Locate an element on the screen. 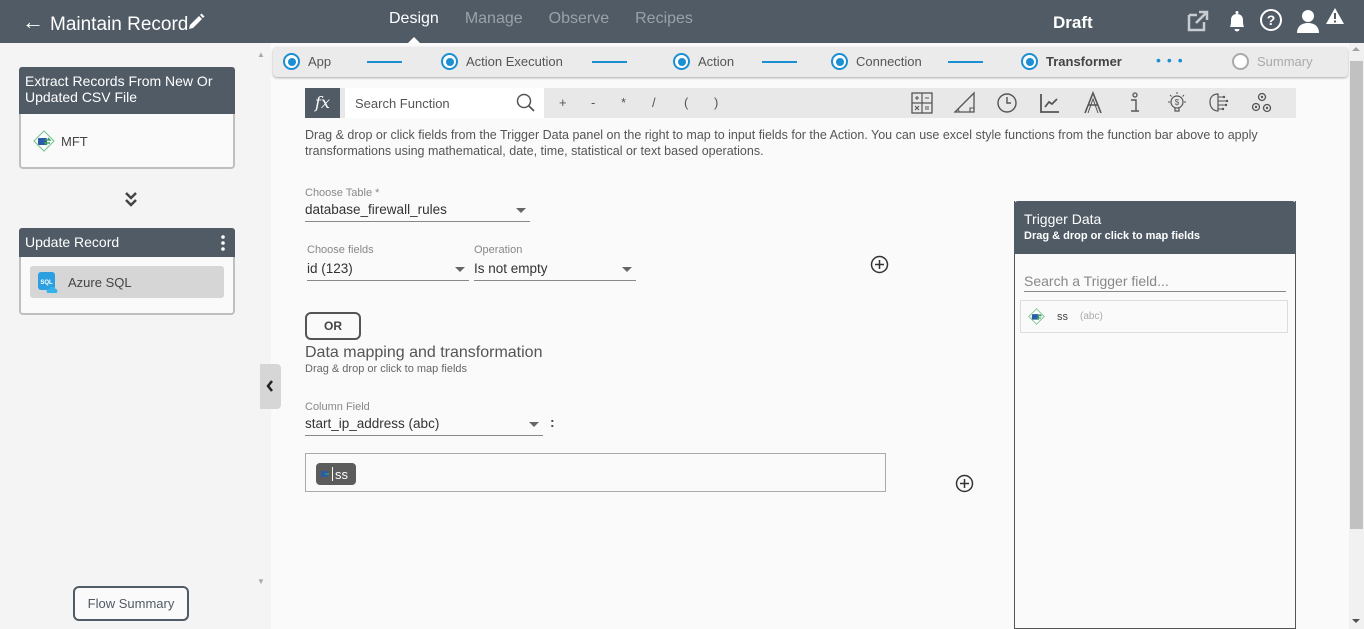  sidebar-scroll-up: ▲ is located at coordinates (261, 54).